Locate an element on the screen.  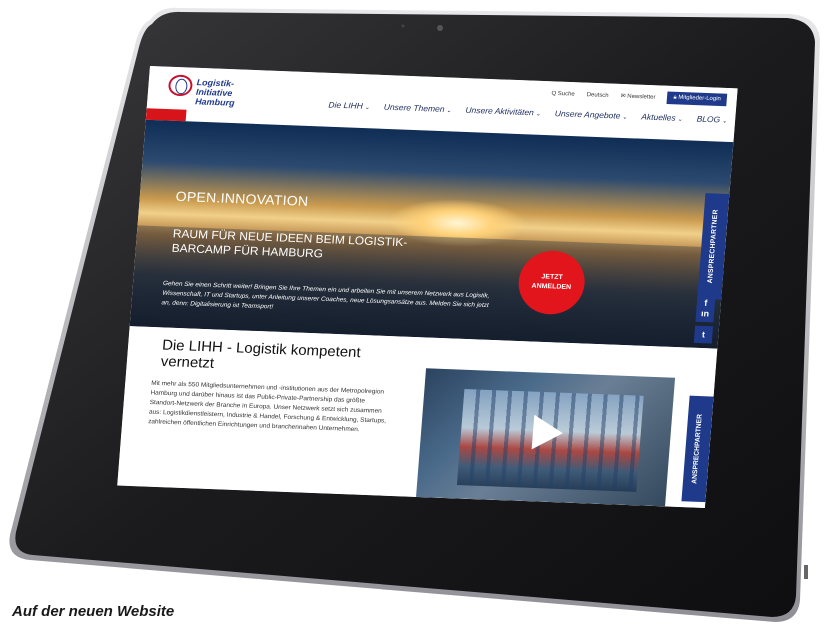
newsletter-label: Newsletter is located at coordinates (641, 97).